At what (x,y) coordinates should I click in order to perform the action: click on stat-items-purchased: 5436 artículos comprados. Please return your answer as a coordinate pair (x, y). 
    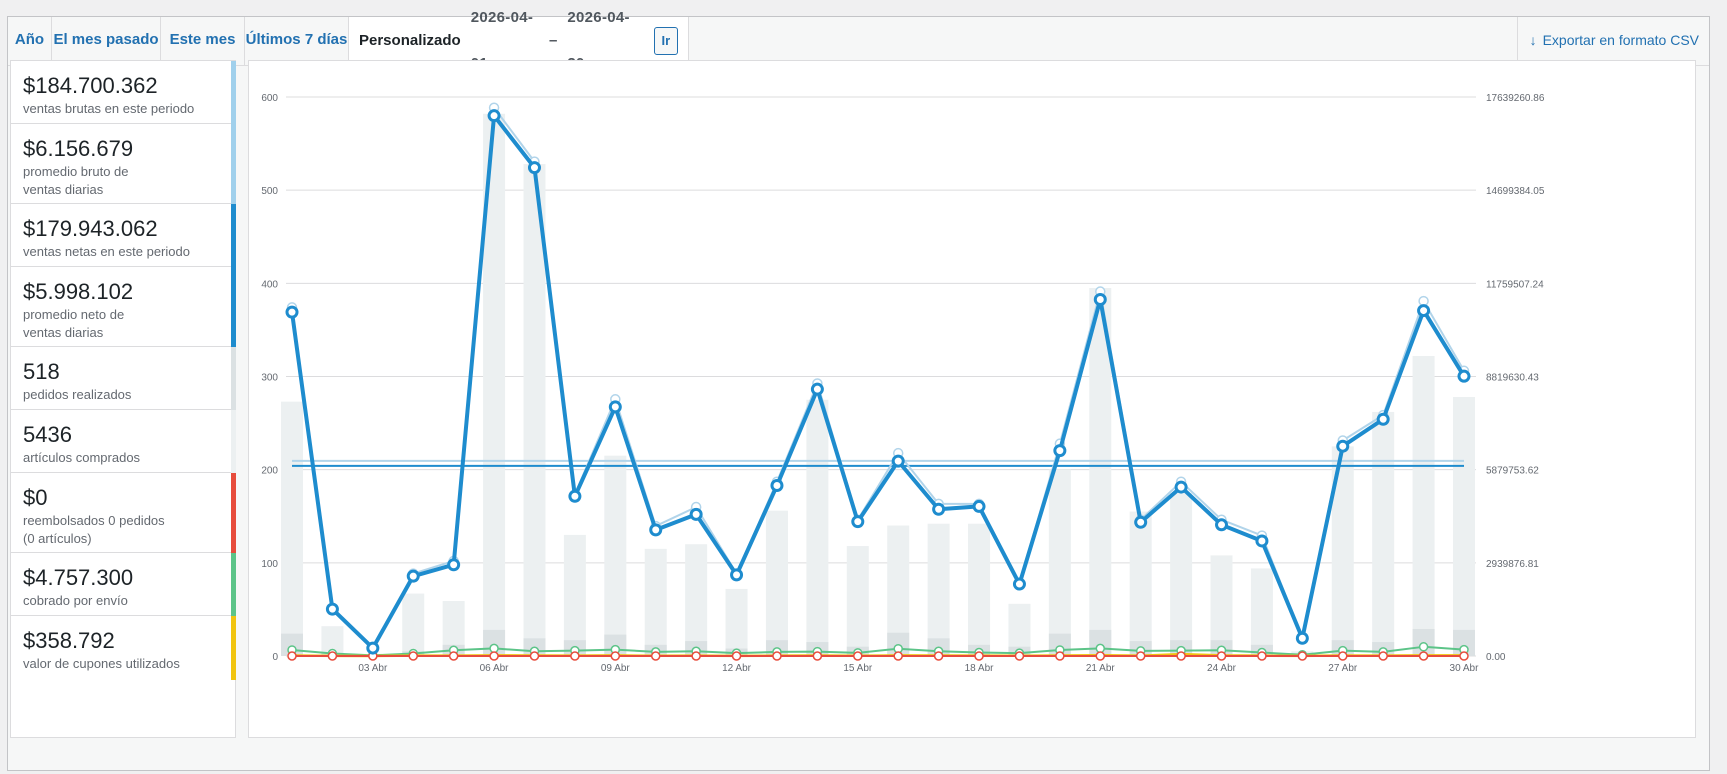
    Looking at the image, I should click on (123, 441).